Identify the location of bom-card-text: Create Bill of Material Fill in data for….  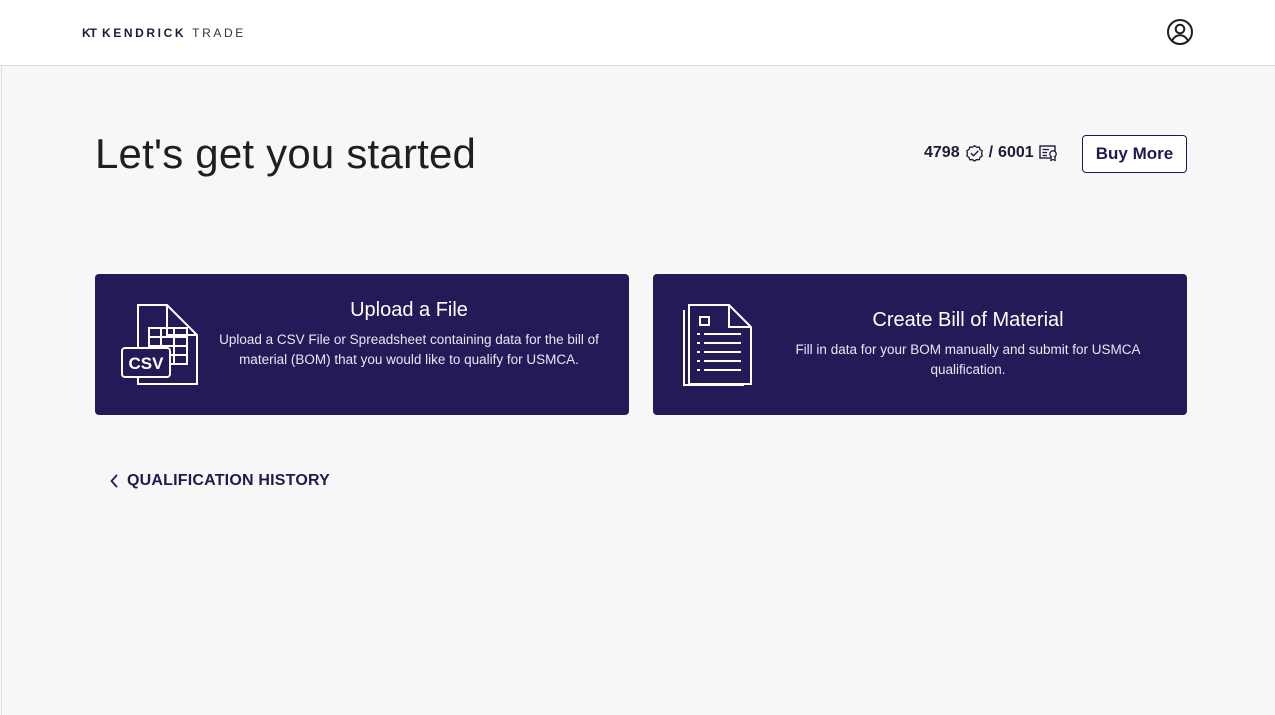
(968, 344).